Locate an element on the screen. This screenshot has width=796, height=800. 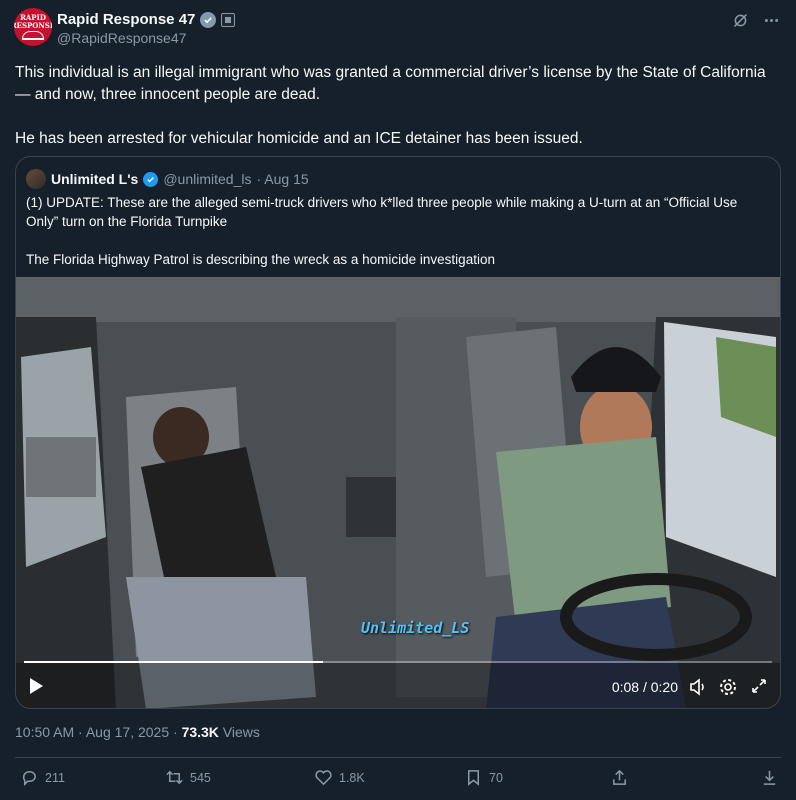
avatar-text-2: RESPONSE is located at coordinates (33, 25).